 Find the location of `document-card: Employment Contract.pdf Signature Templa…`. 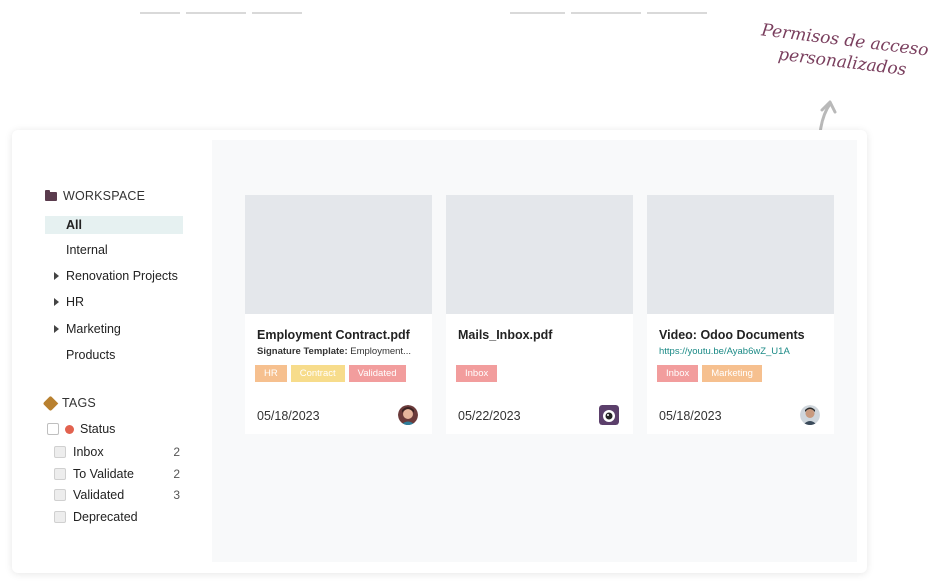

document-card: Employment Contract.pdf Signature Templa… is located at coordinates (338, 314).